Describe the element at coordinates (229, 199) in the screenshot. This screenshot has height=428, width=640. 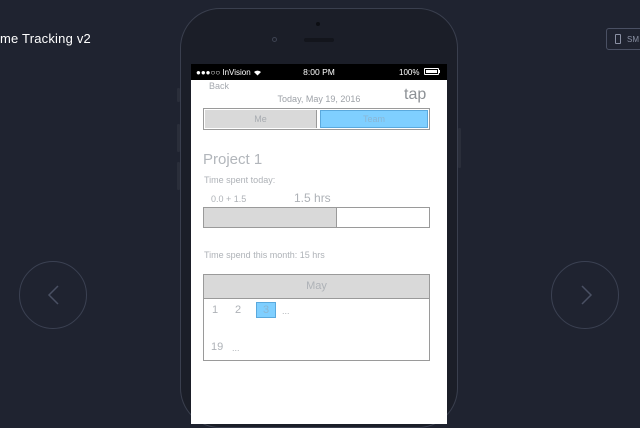
I see `time-calculation: 0.0 + 1.5` at that location.